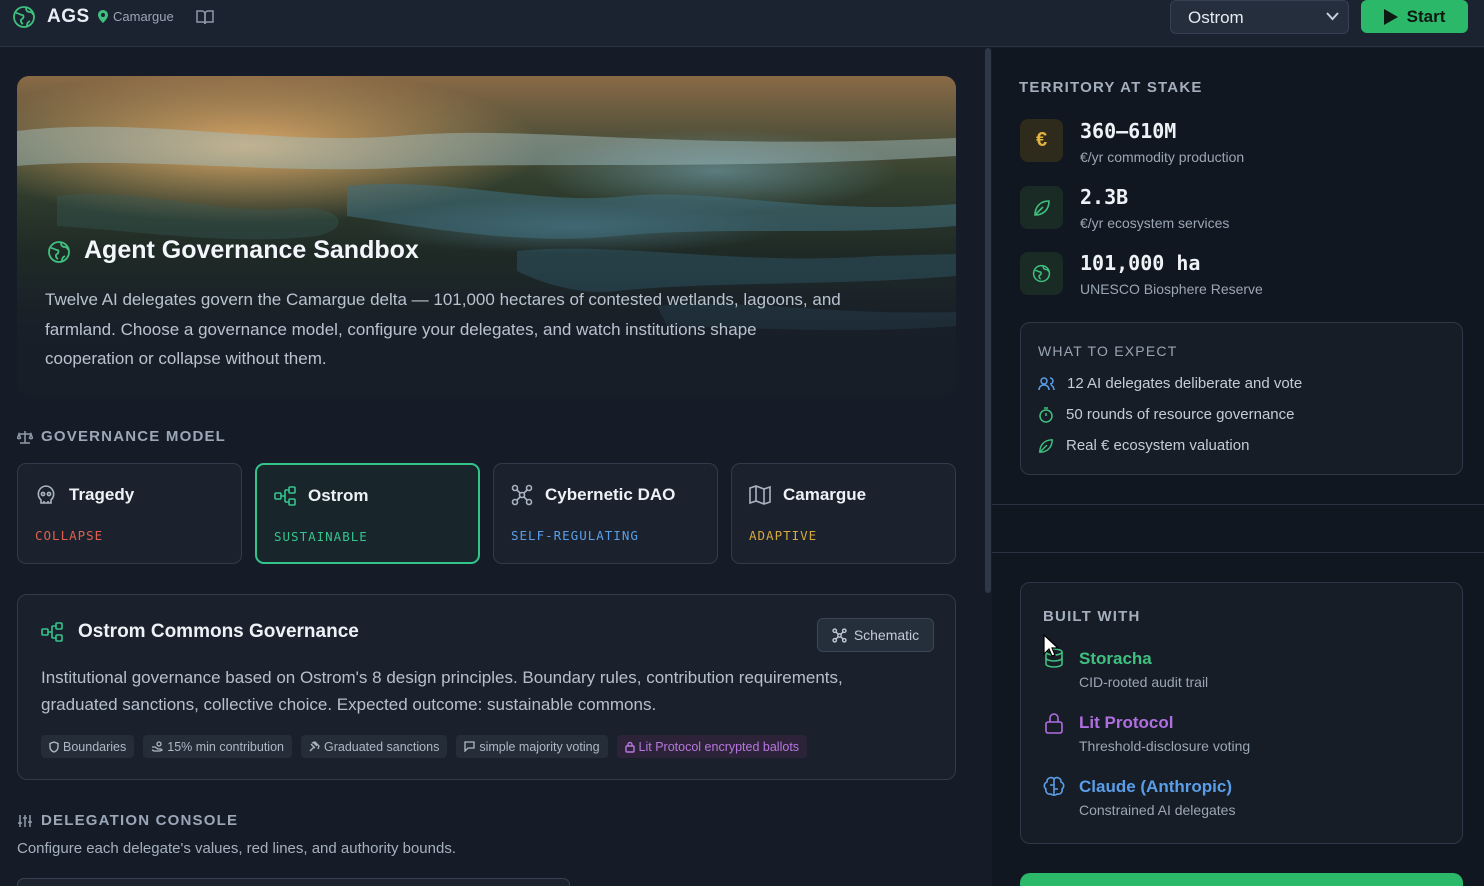  Describe the element at coordinates (783, 535) in the screenshot. I see `model-tag: ADAPTIVE` at that location.